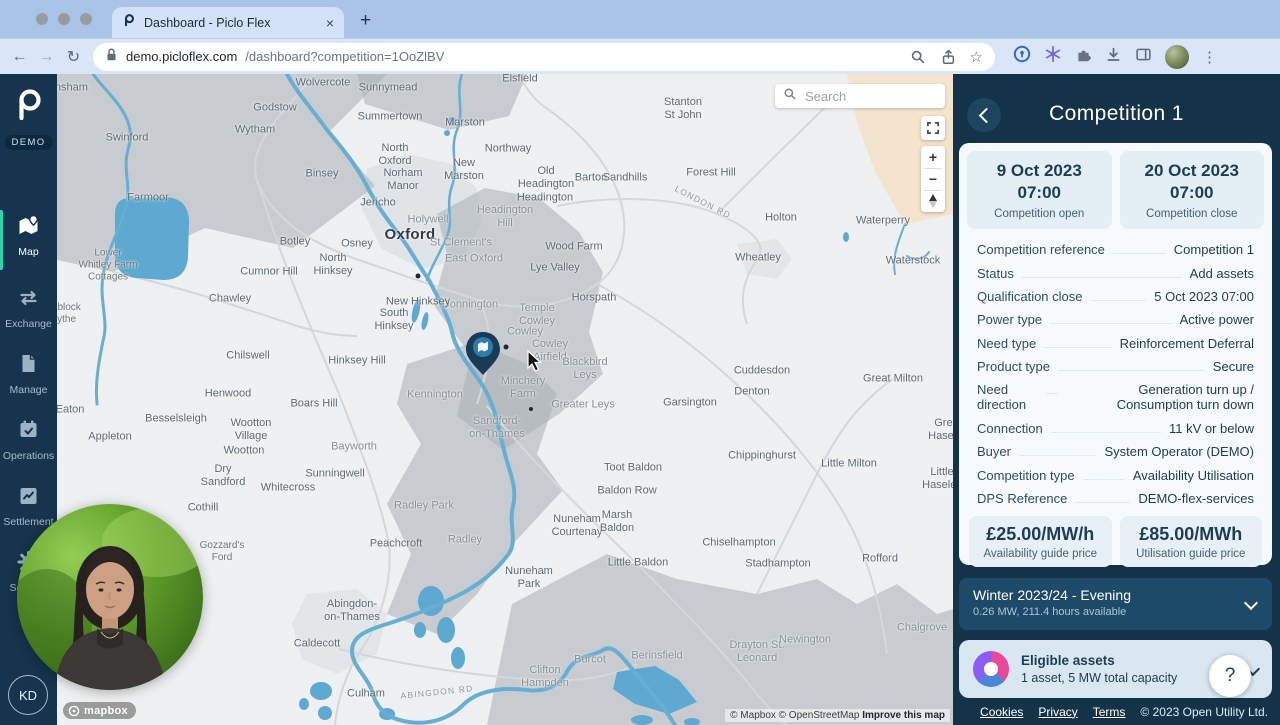 This screenshot has width=1280, height=725. Describe the element at coordinates (1022, 56) in the screenshot. I see `password-manager-icon` at that location.